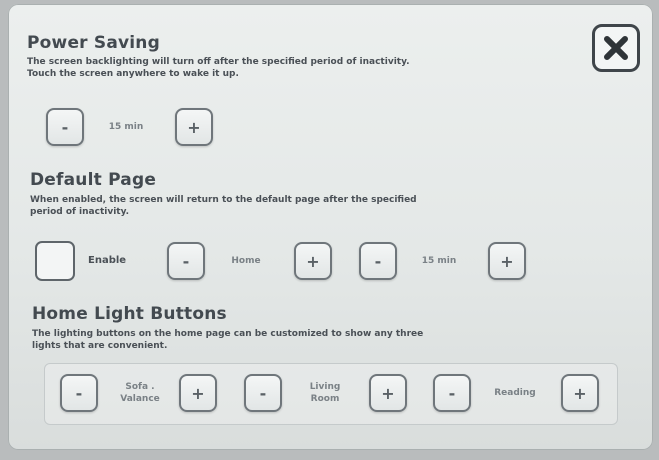 The width and height of the screenshot is (659, 460). I want to click on light-slot-1-increment-button: +, so click(198, 393).